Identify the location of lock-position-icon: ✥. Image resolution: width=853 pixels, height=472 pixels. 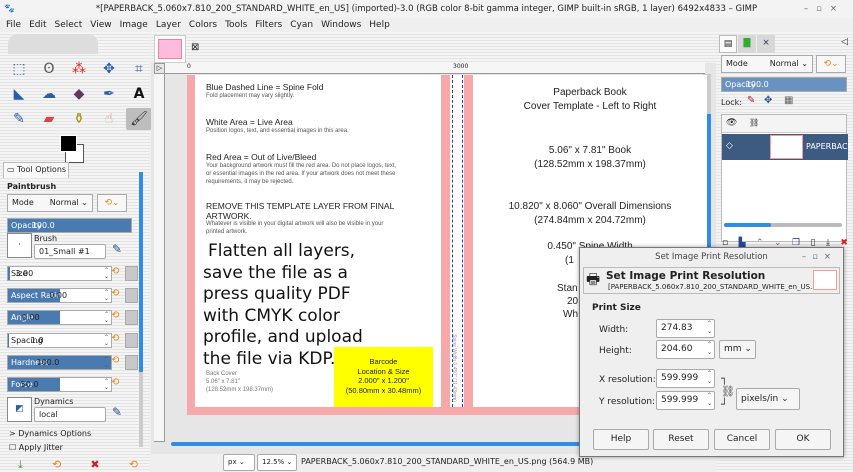
(768, 100).